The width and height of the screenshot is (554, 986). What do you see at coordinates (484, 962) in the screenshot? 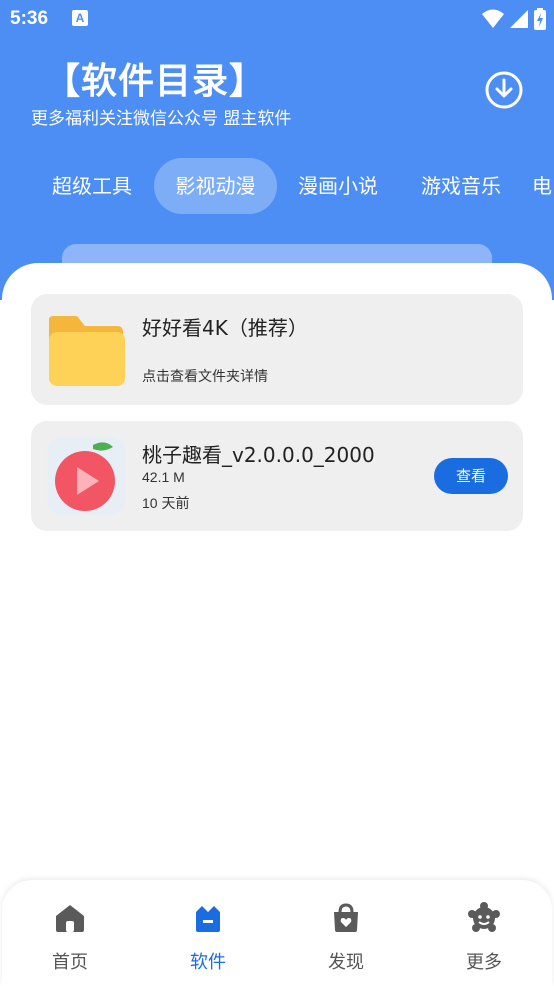
I see `nav-label: 更多` at bounding box center [484, 962].